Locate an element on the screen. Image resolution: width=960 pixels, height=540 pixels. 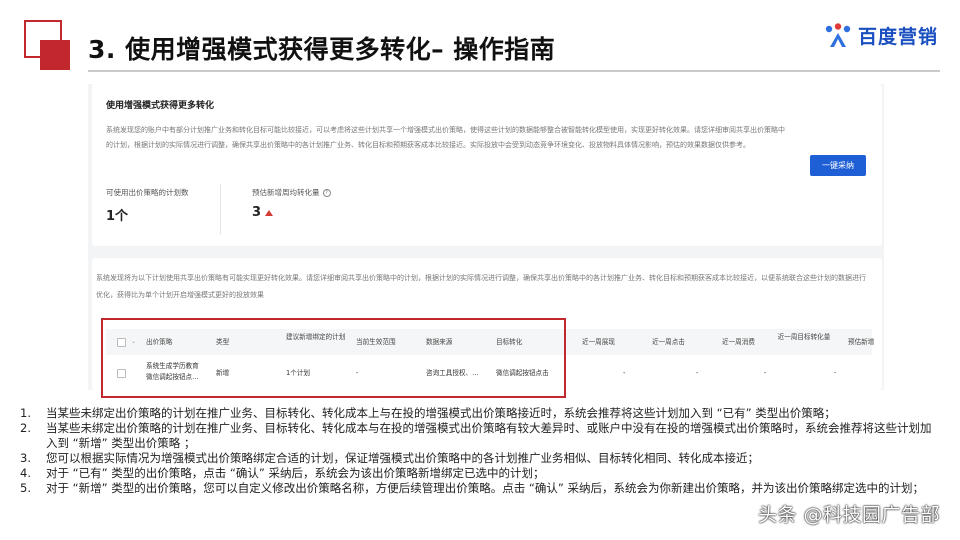
cell-clicks: - is located at coordinates (697, 373).